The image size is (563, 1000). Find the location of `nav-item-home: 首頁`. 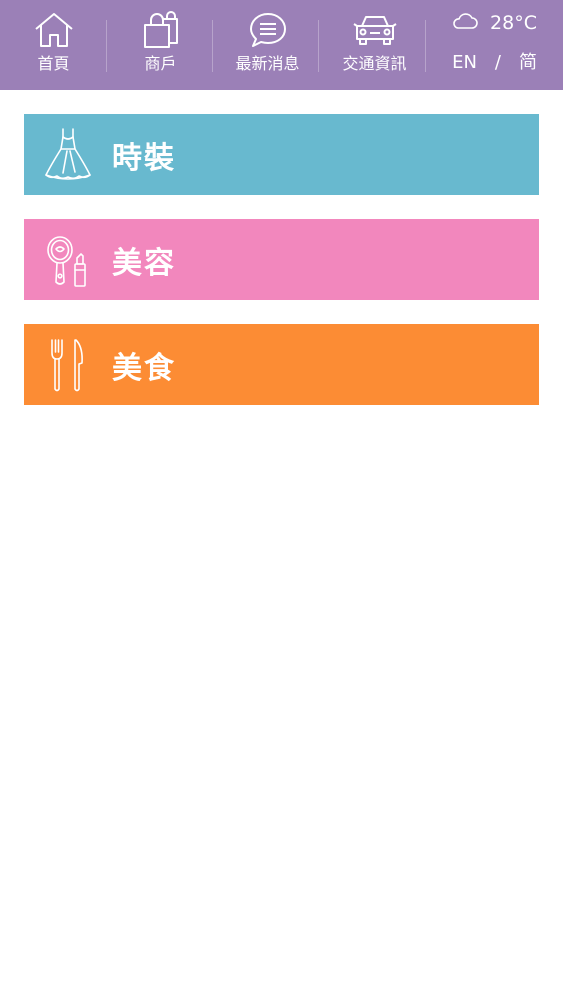

nav-item-home: 首頁 is located at coordinates (53, 45).